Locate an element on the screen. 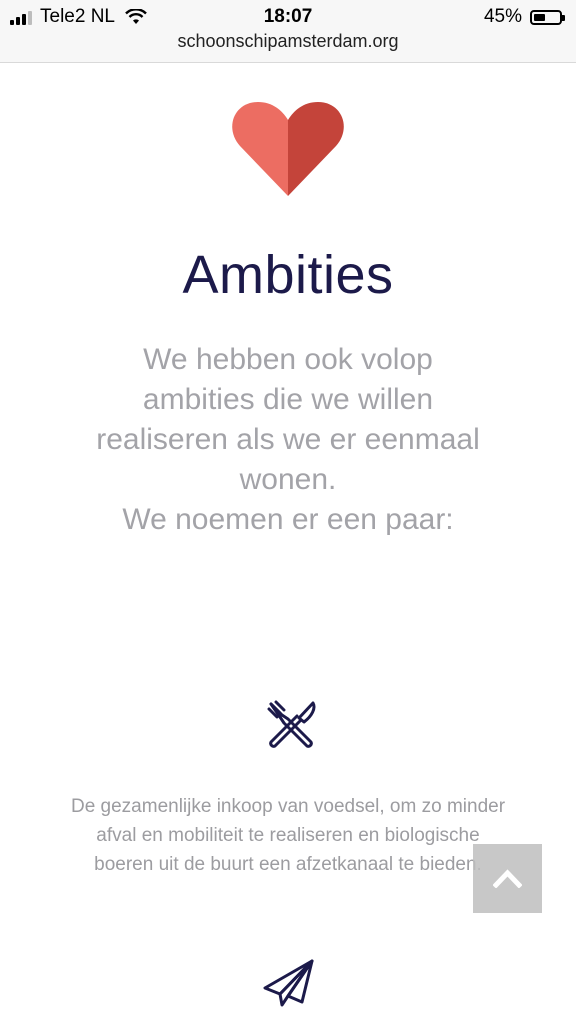 The image size is (576, 1024). intro-line: ambities die we willen is located at coordinates (288, 399).